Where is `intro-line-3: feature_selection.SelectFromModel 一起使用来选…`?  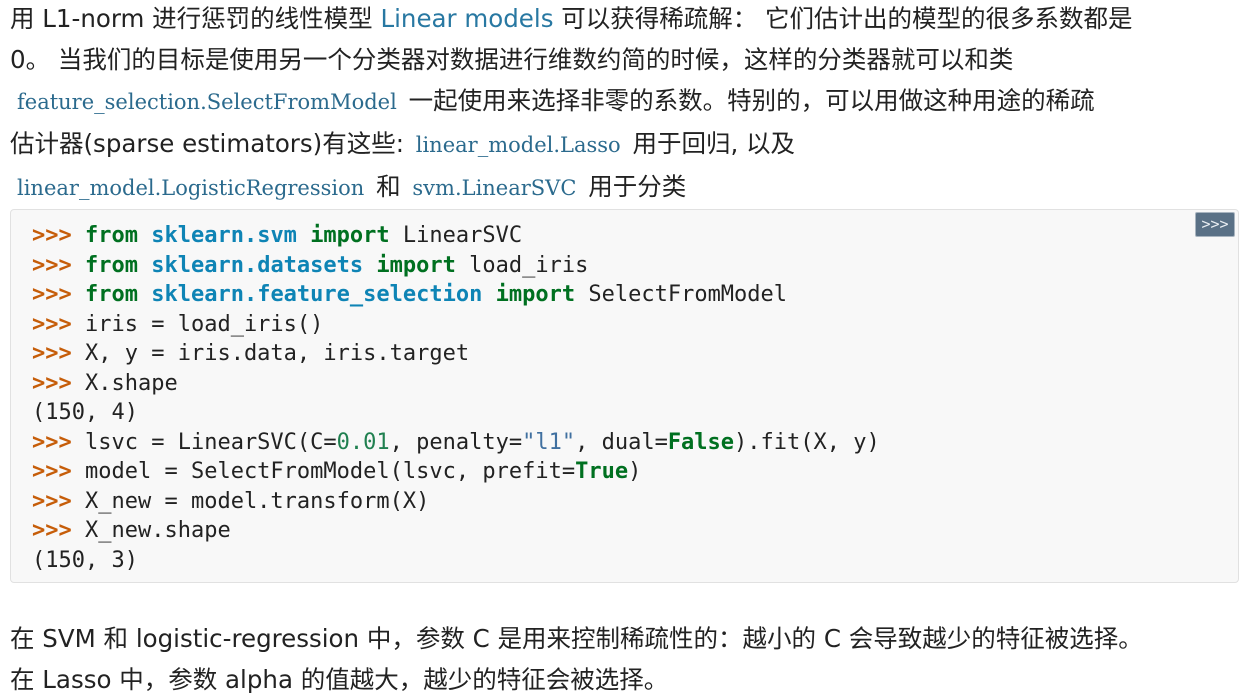 intro-line-3: feature_selection.SelectFromModel 一起使用来选… is located at coordinates (622, 101).